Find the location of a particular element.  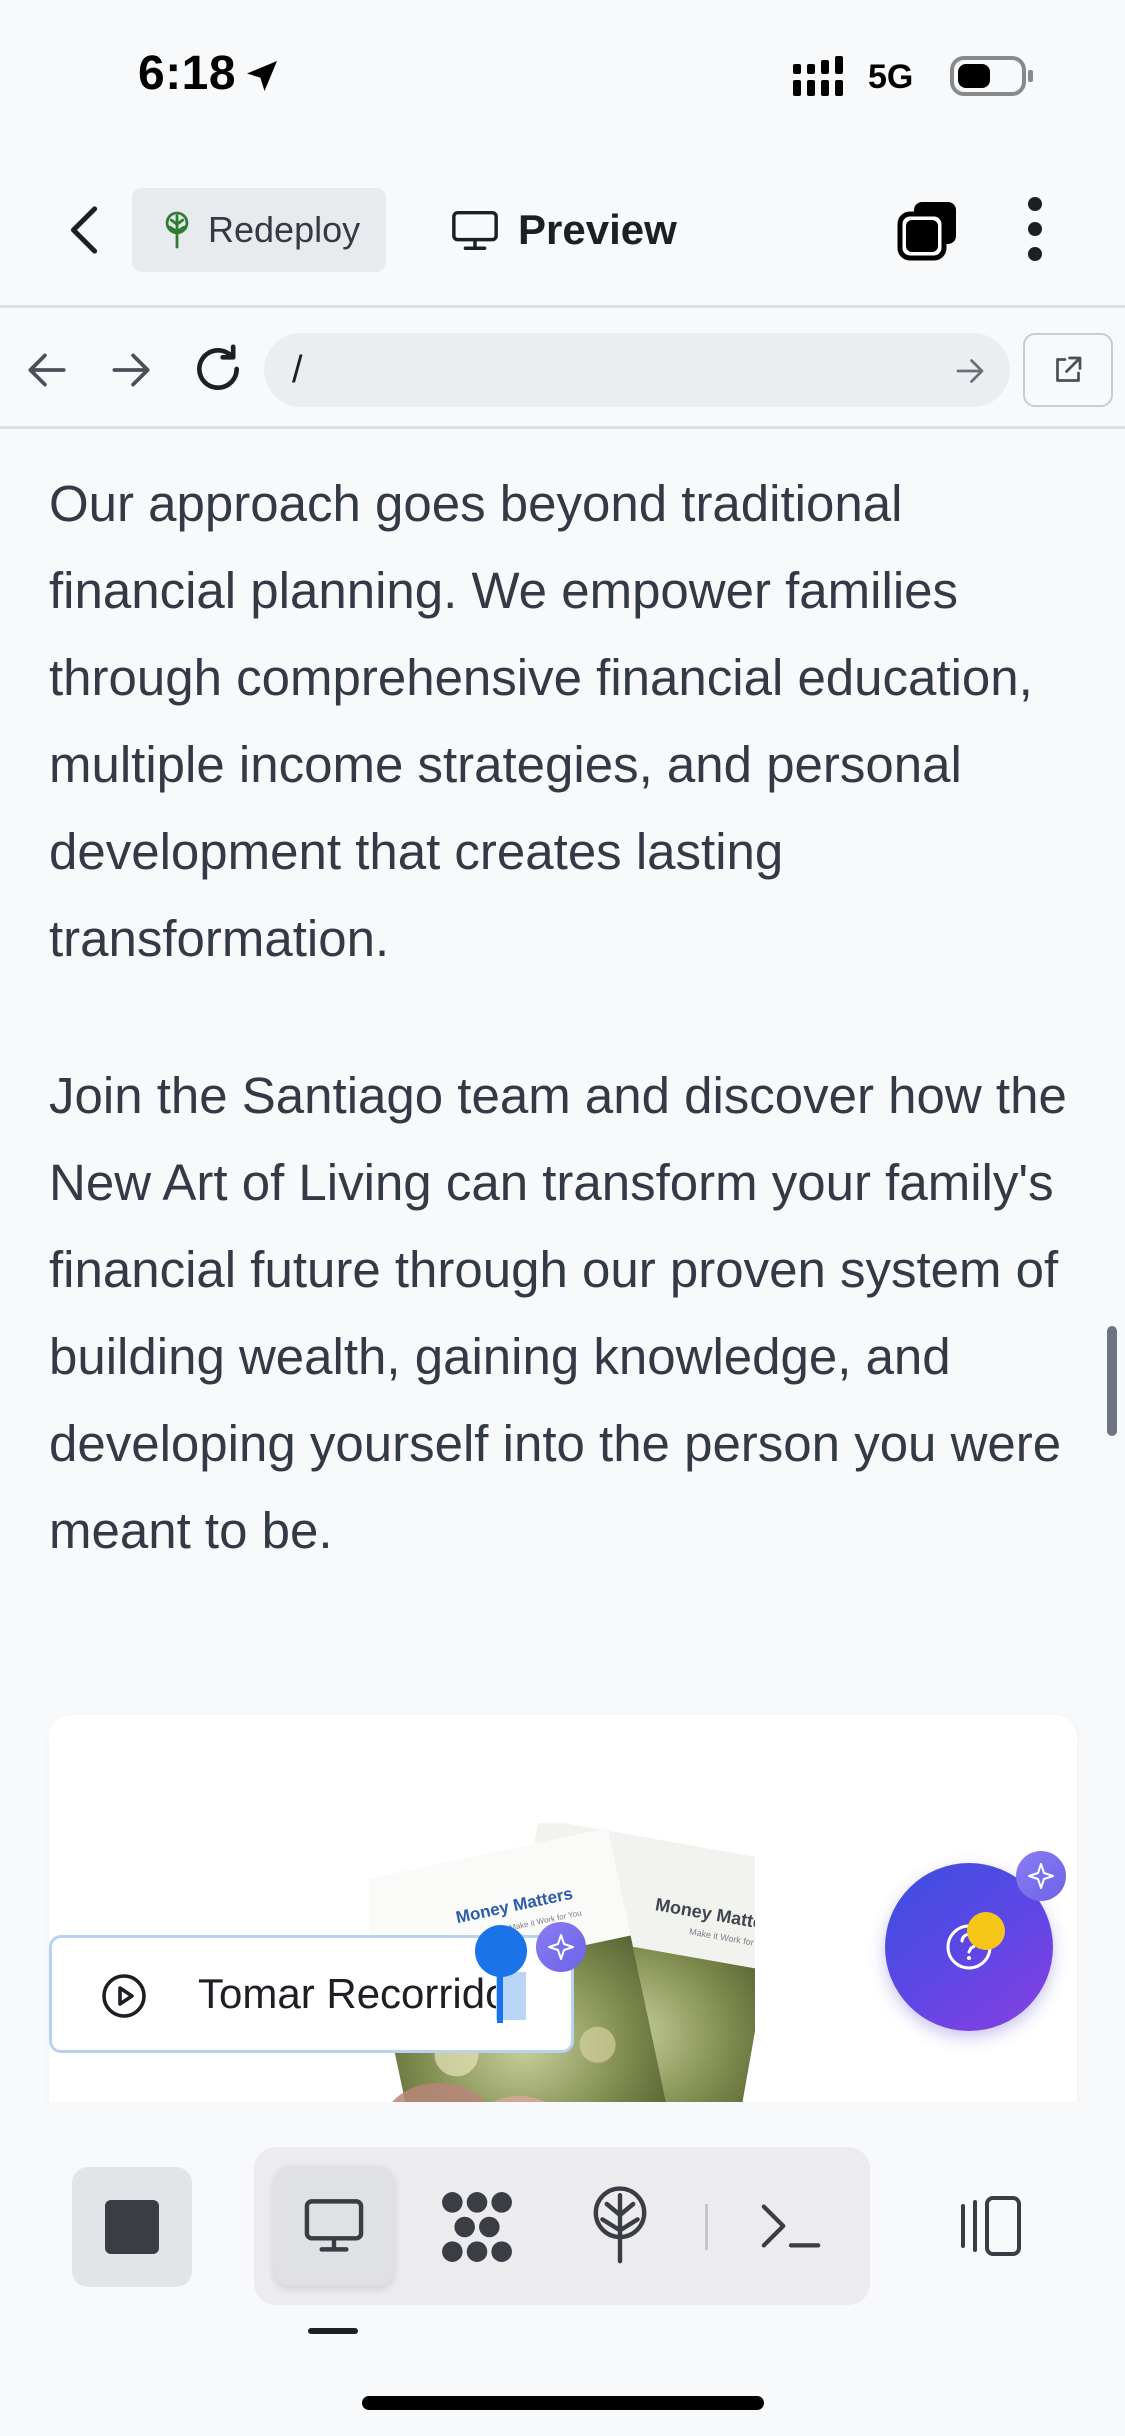

more-vertical-icon is located at coordinates (1035, 229).